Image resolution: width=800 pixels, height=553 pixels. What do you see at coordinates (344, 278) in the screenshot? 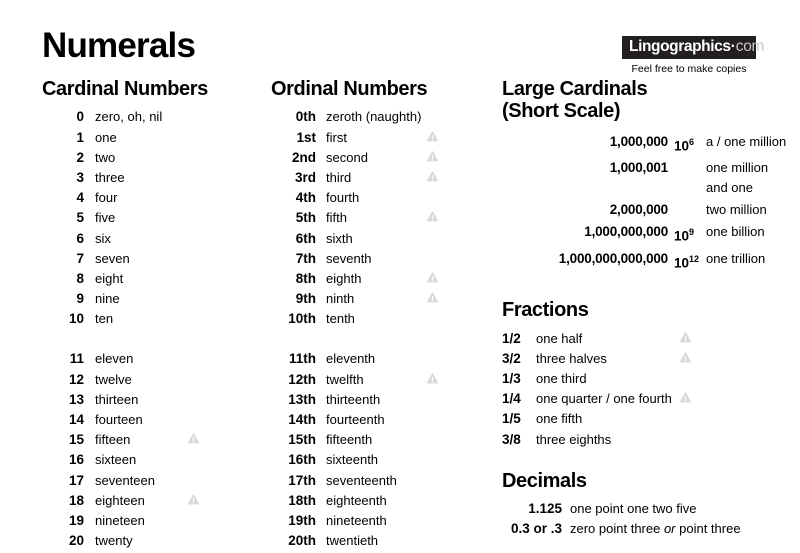
I see `numeral-word: eighth` at bounding box center [344, 278].